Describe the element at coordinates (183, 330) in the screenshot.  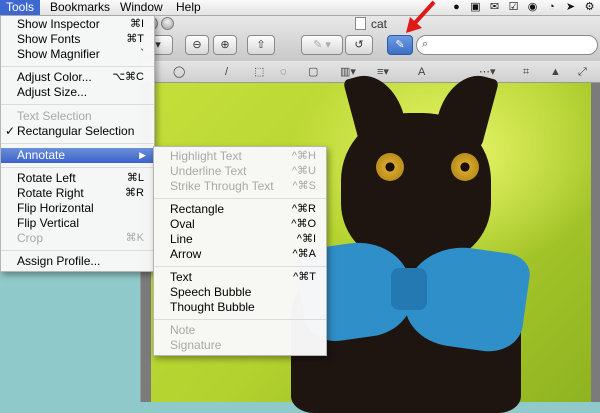
I see `menu-item-label: Note` at that location.